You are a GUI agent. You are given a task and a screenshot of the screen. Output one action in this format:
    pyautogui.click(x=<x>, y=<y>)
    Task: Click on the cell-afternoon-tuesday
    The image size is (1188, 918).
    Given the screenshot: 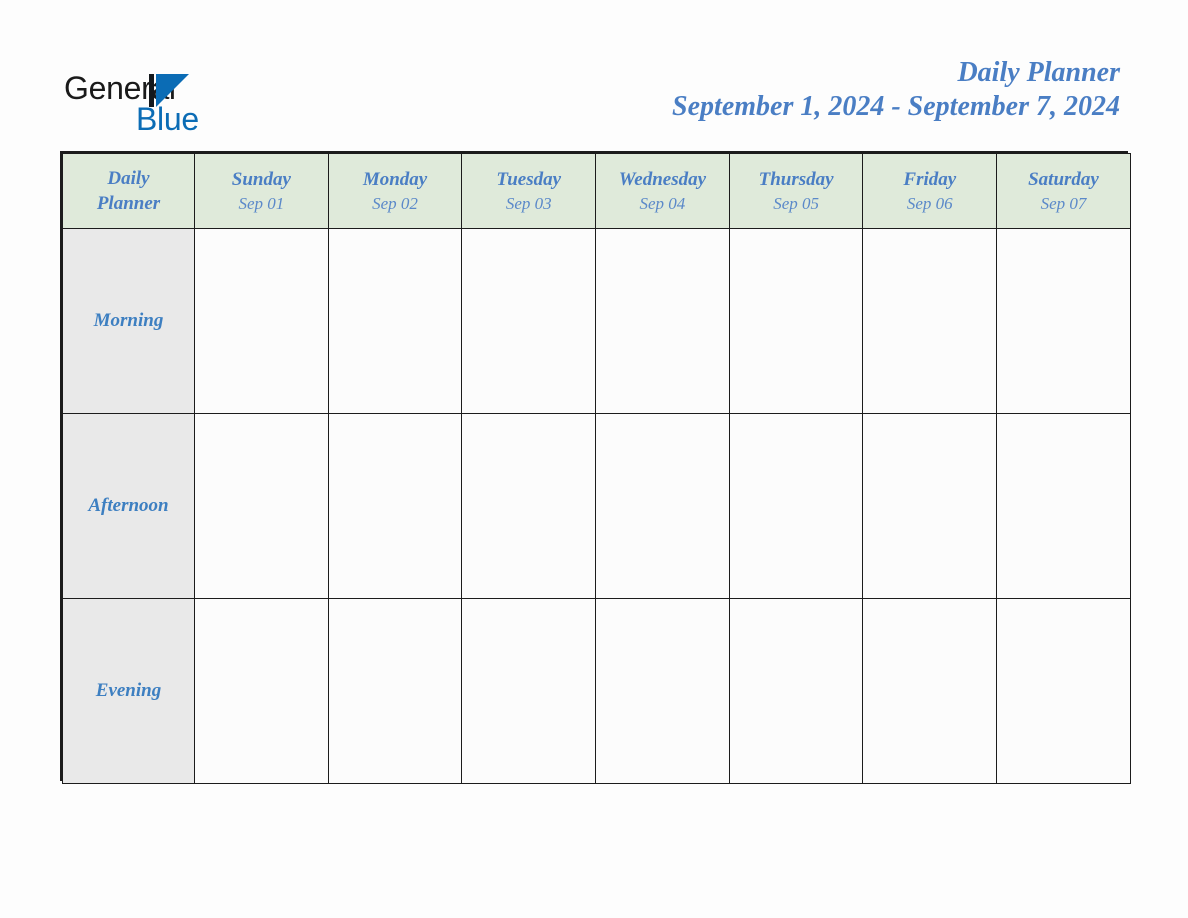 What is the action you would take?
    pyautogui.click(x=529, y=506)
    